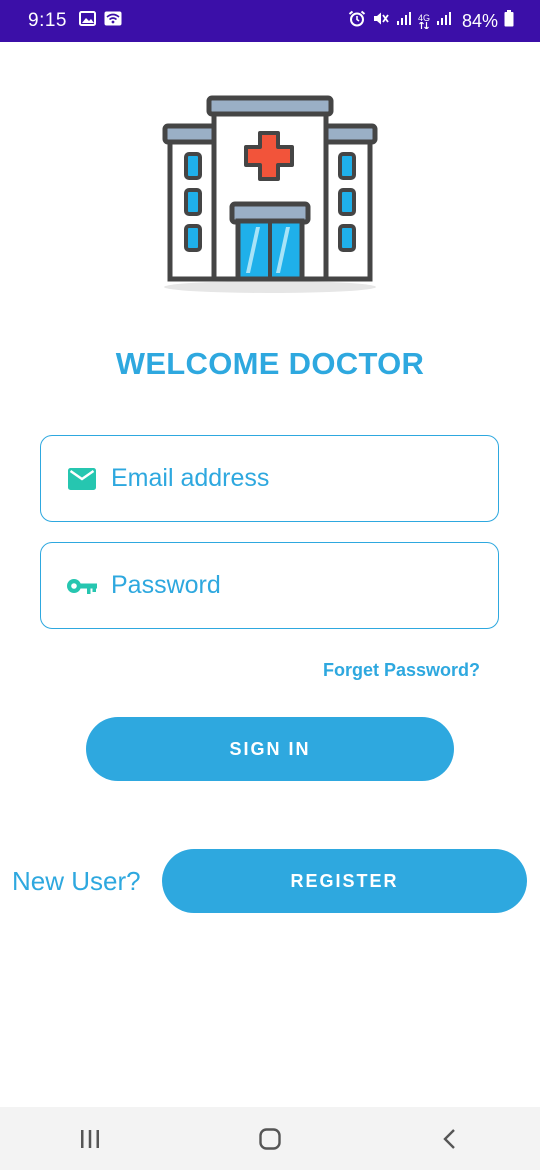 The width and height of the screenshot is (540, 1170). I want to click on battery-percent: 84%, so click(479, 20).